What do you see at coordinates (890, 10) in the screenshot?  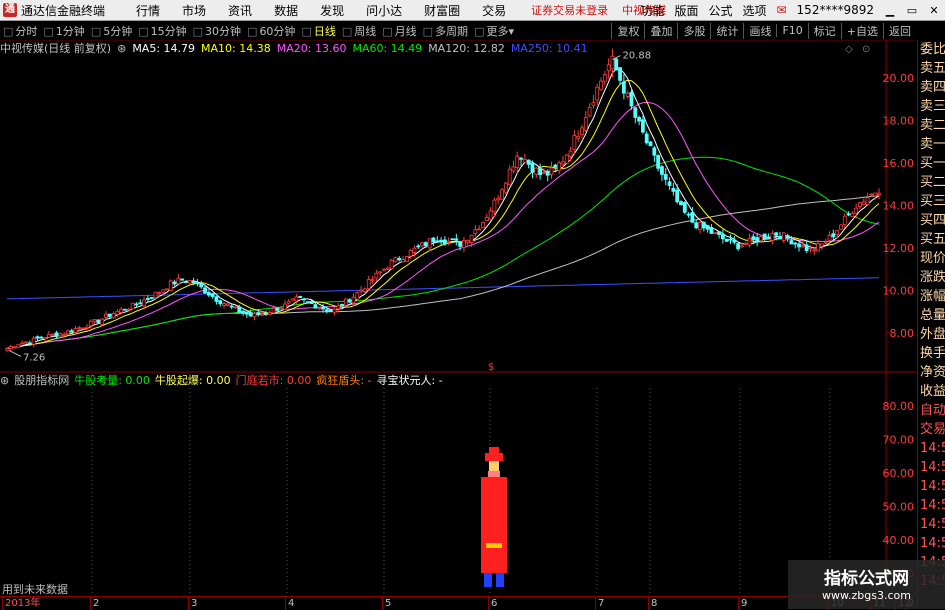 I see `minimize-icon: ▁` at bounding box center [890, 10].